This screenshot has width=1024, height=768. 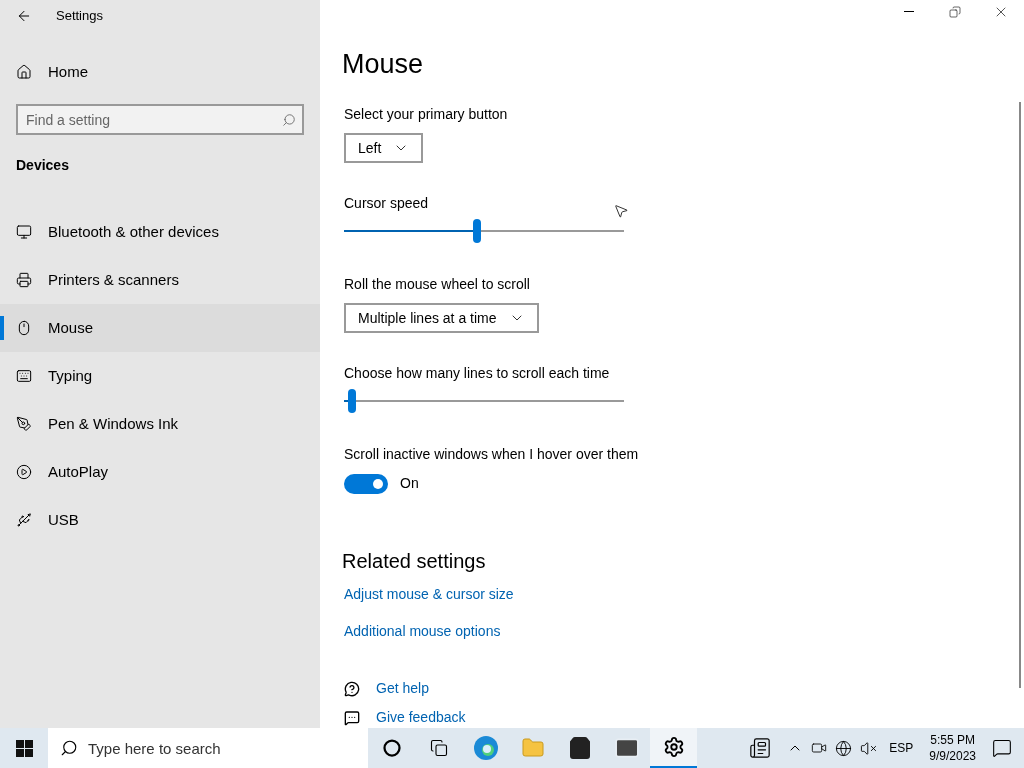 What do you see at coordinates (160, 424) in the screenshot?
I see `sidebar-item: Pen & Windows Ink` at bounding box center [160, 424].